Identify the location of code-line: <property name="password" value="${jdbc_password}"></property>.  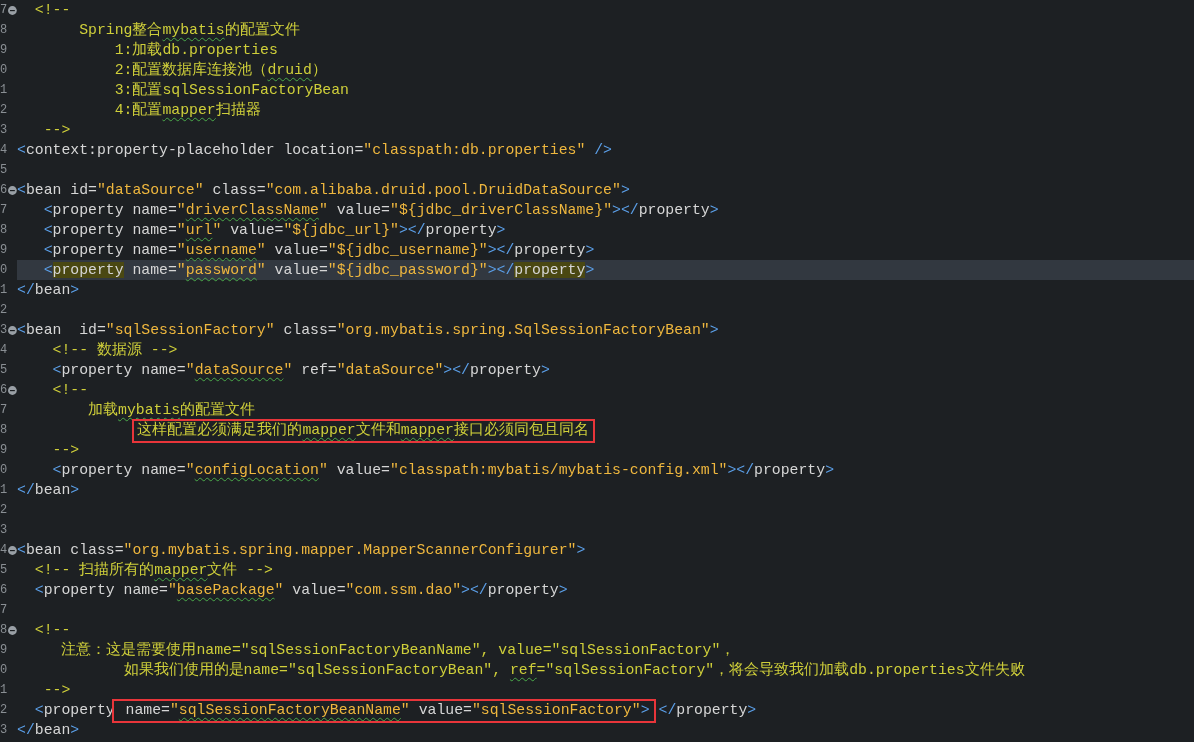
(318, 270).